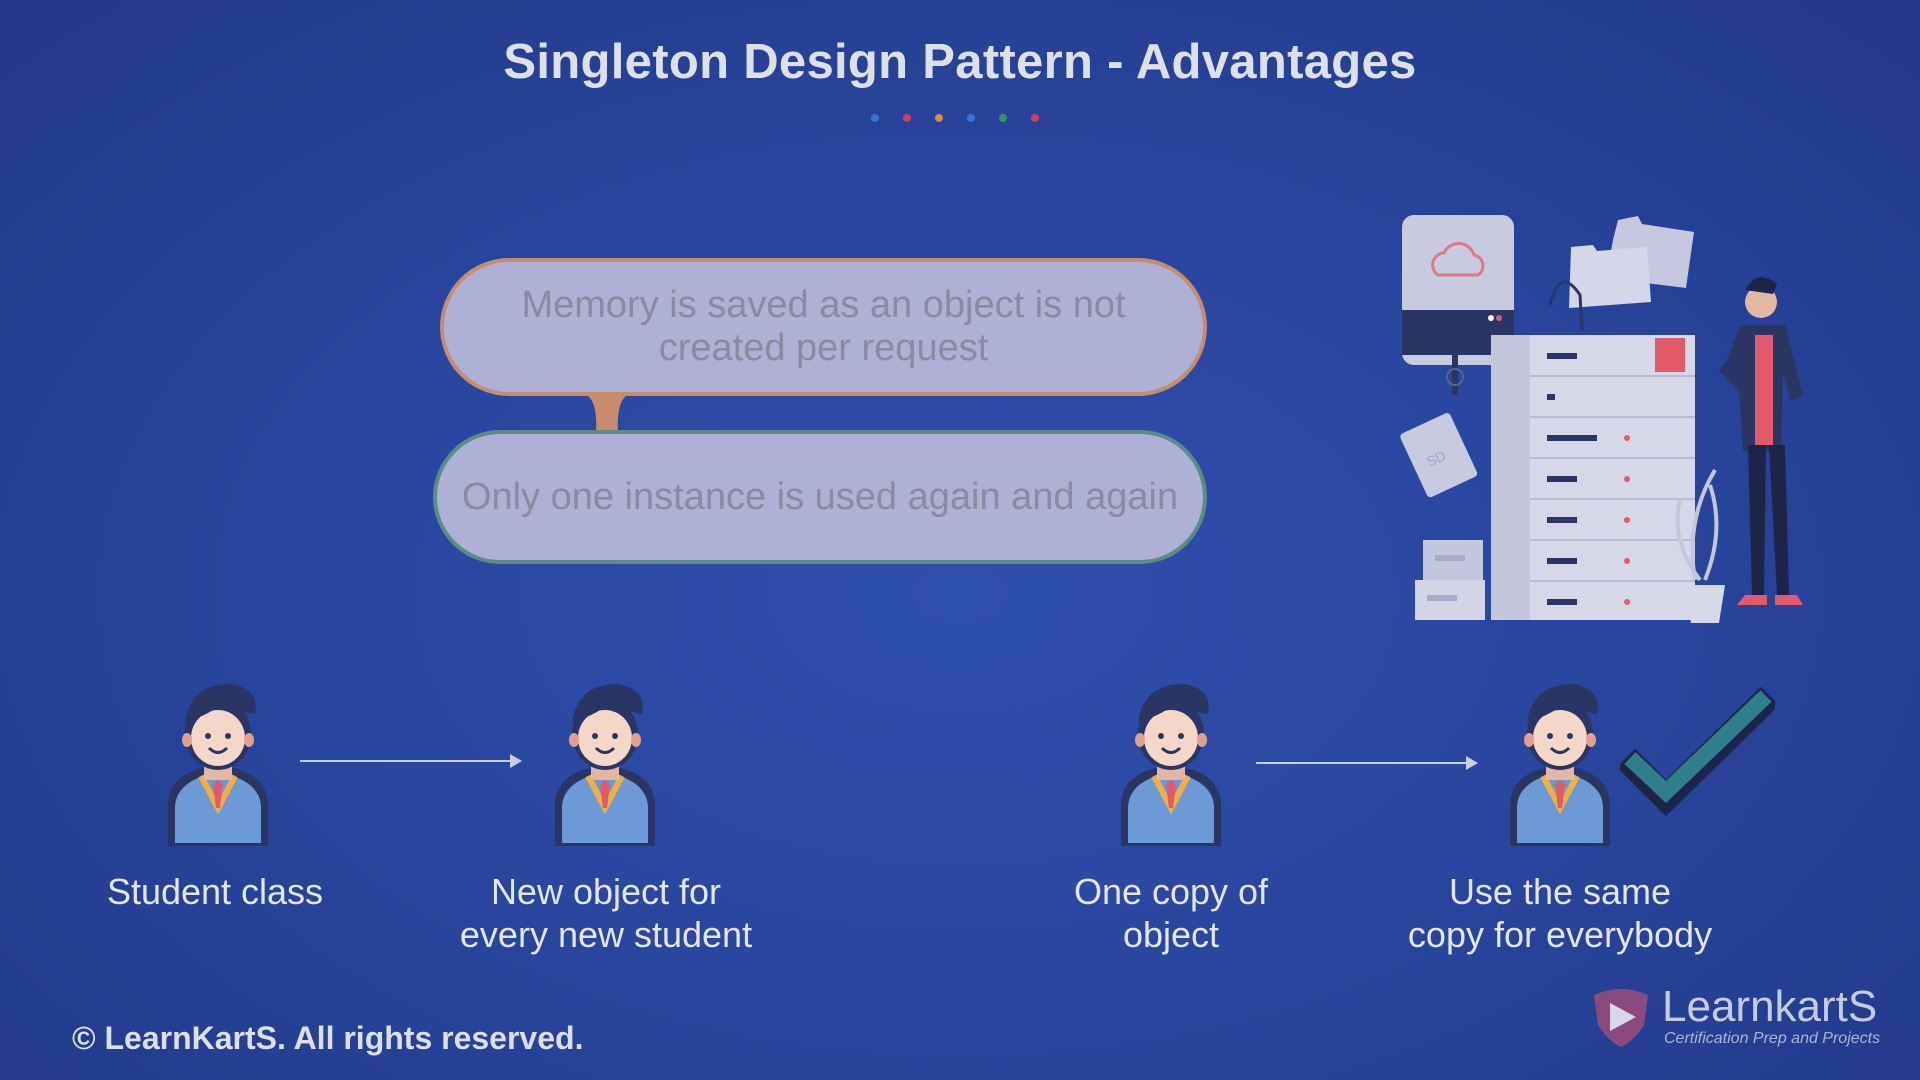 This screenshot has height=1080, width=1920. Describe the element at coordinates (328, 1038) in the screenshot. I see `copyright-footer: © LearnKartS. All rights reserved.` at that location.